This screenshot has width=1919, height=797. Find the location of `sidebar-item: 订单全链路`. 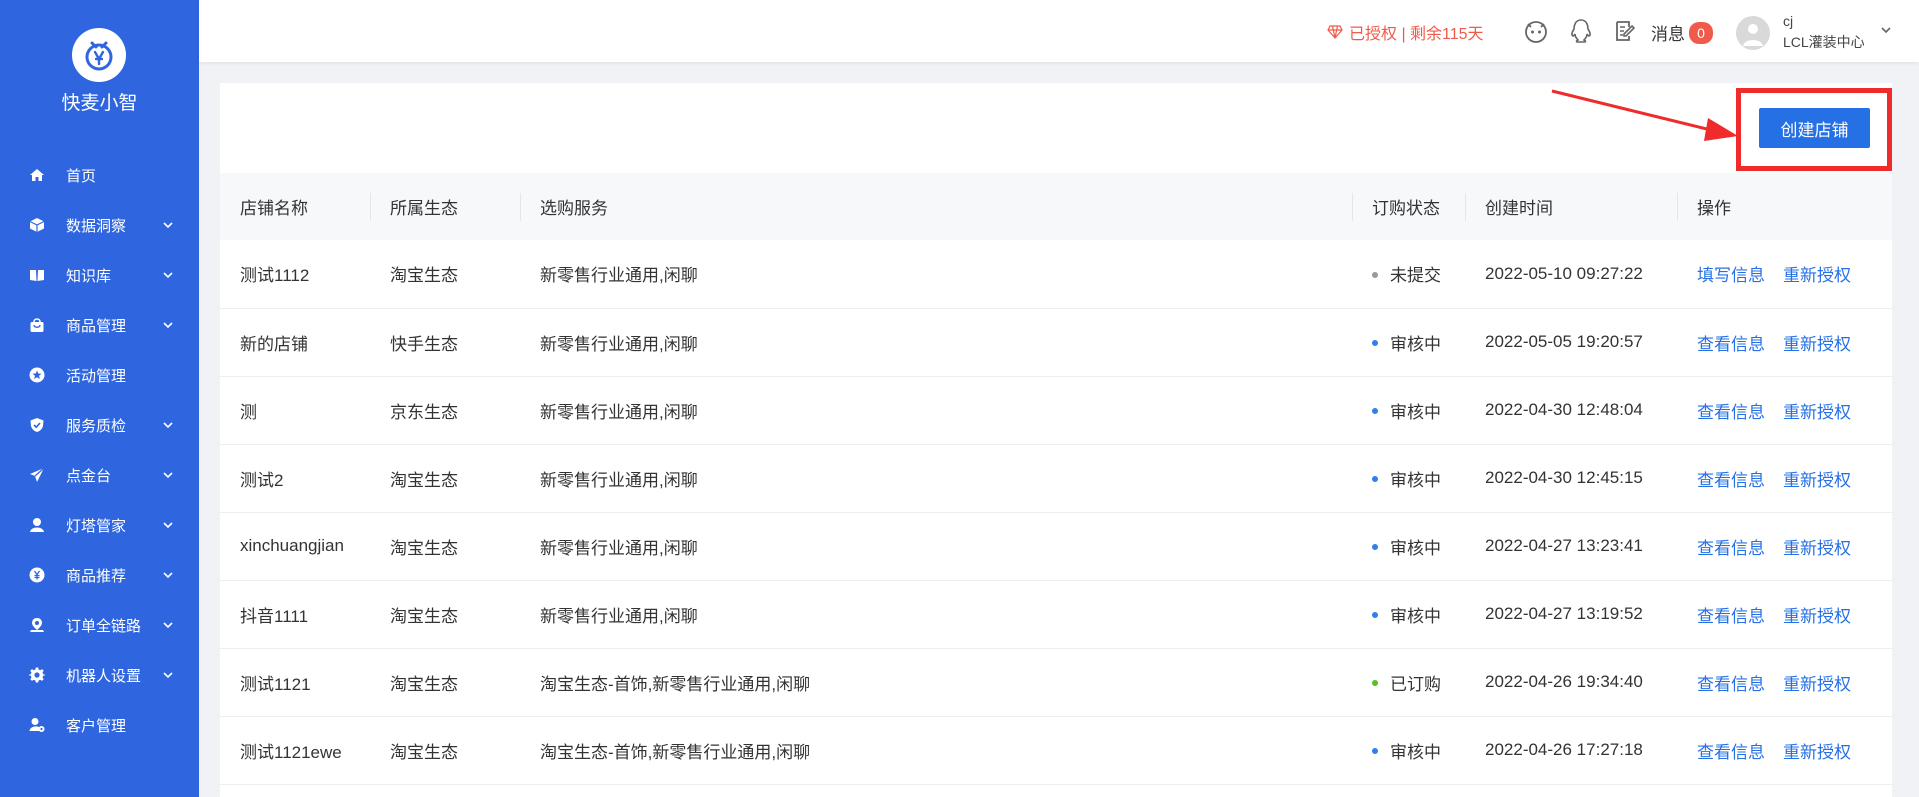

sidebar-item: 订单全链路 is located at coordinates (99, 625).